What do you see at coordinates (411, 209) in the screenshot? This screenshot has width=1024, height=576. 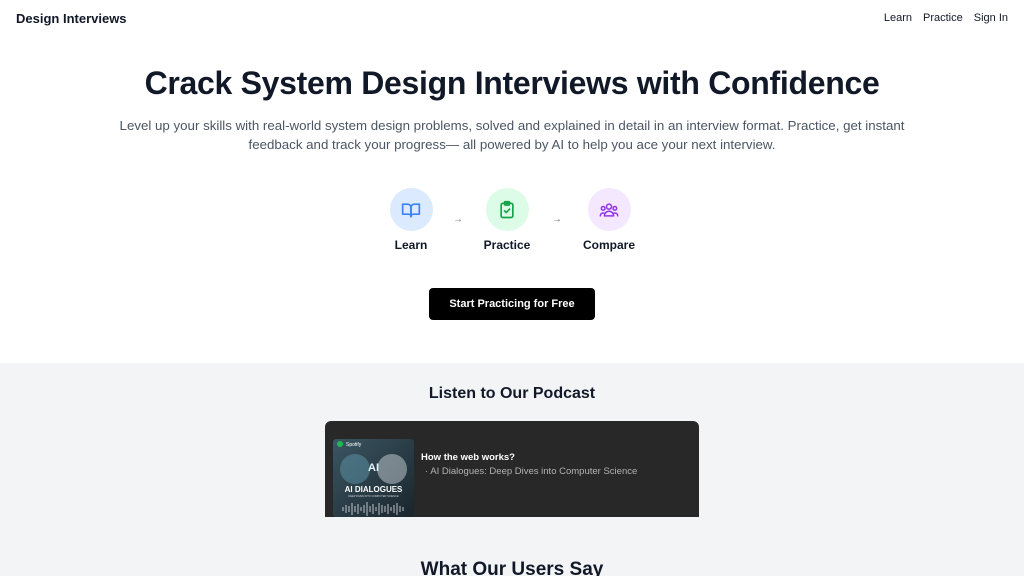 I see `book-icon` at bounding box center [411, 209].